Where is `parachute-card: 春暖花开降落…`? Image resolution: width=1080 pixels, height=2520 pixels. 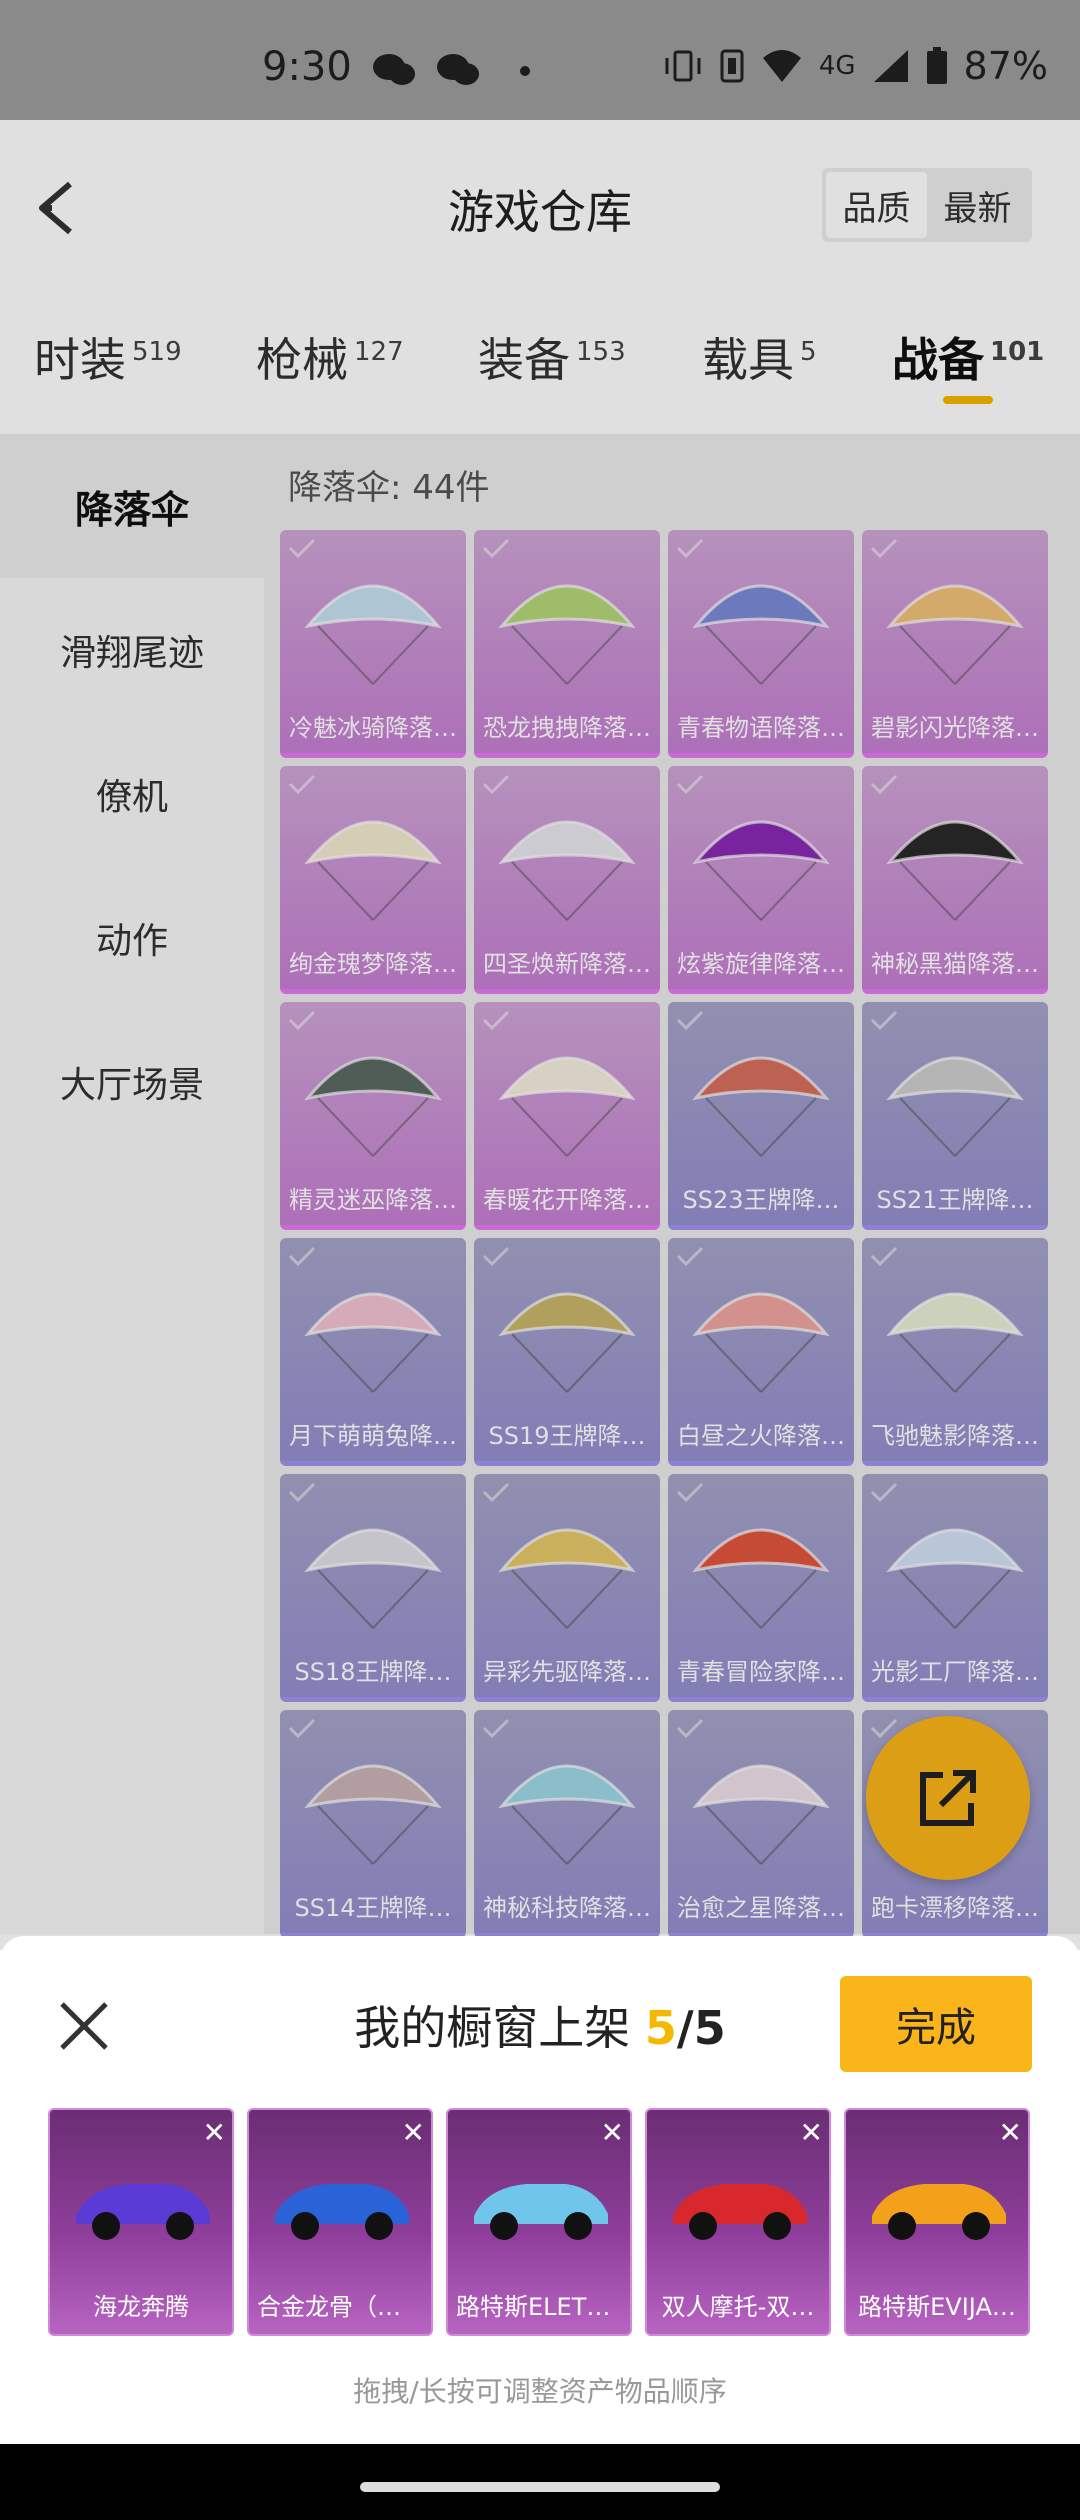 parachute-card: 春暖花开降落… is located at coordinates (567, 1116).